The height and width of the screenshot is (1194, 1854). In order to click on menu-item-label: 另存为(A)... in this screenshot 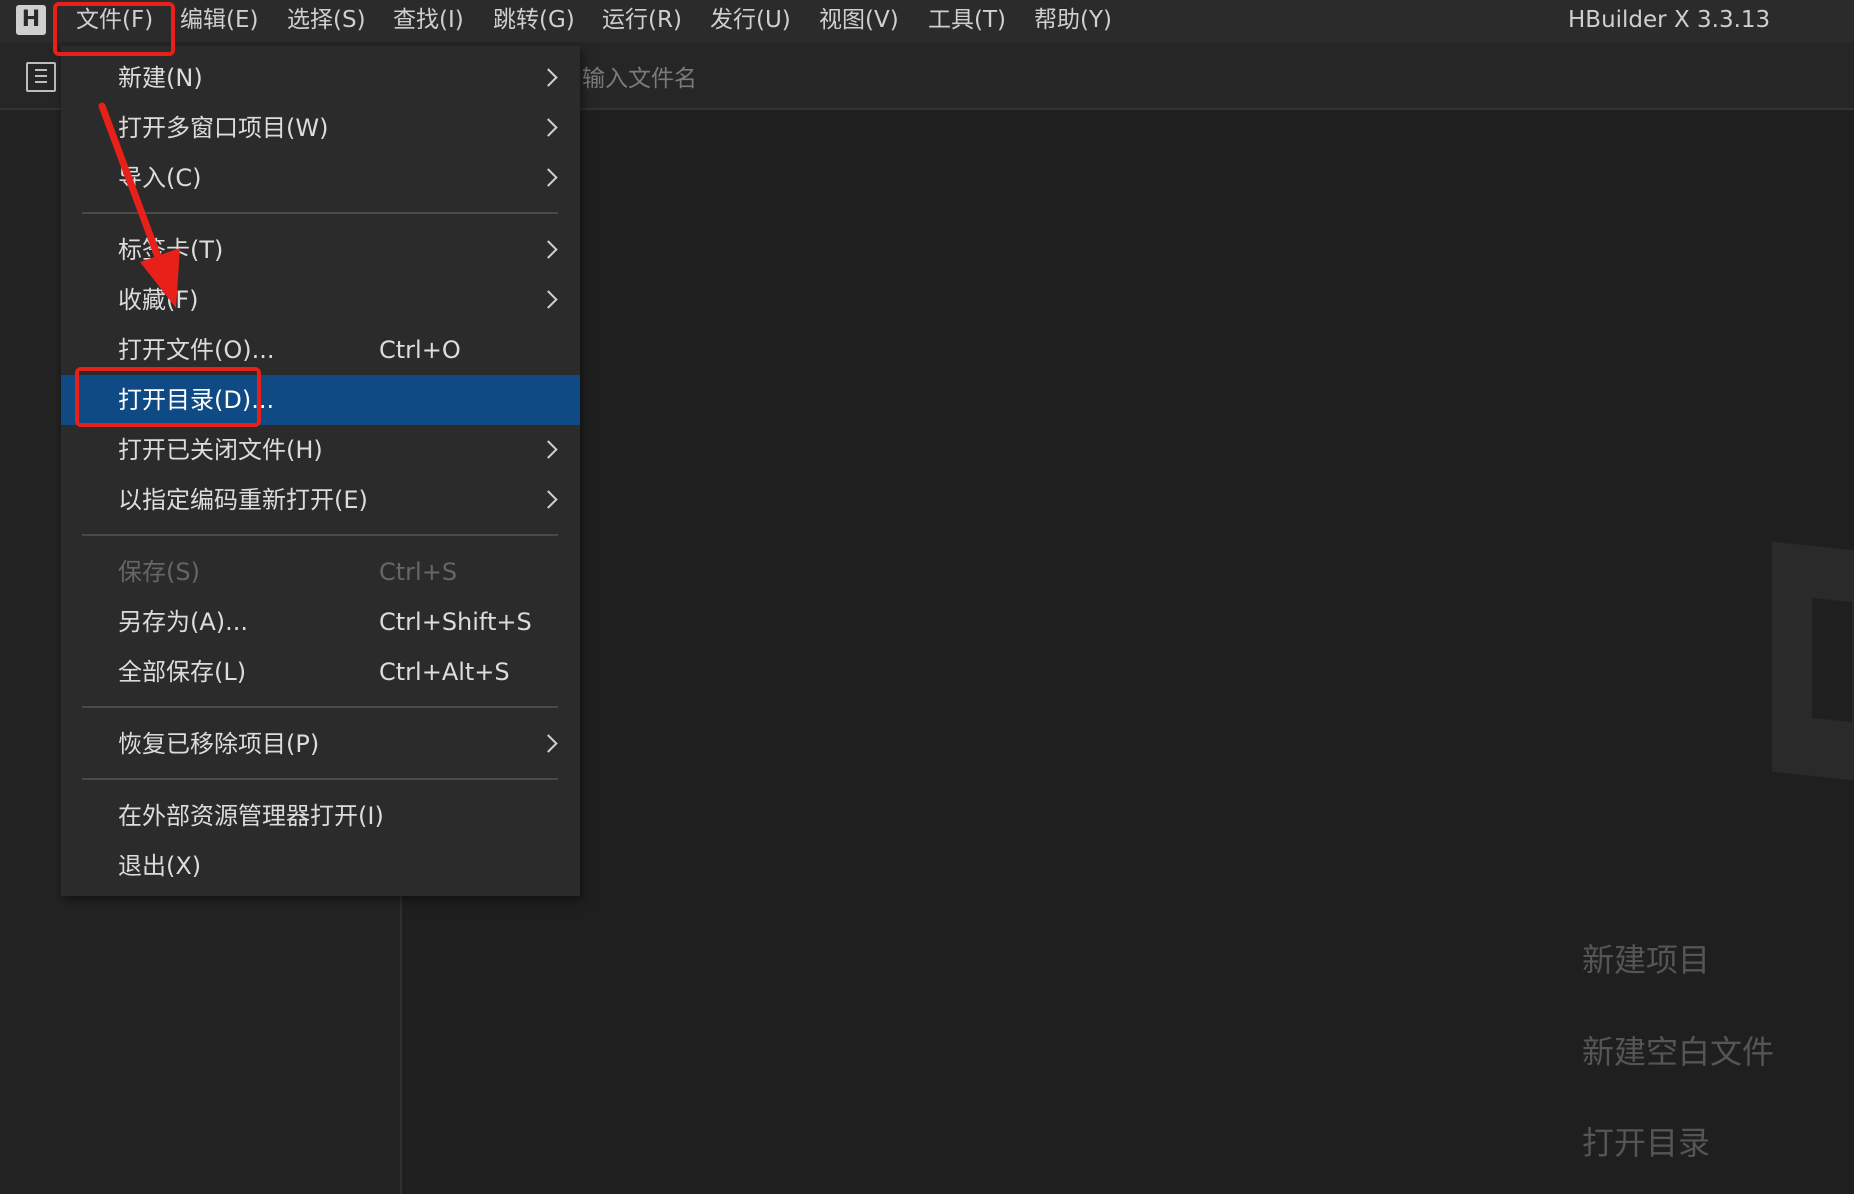, I will do `click(183, 622)`.